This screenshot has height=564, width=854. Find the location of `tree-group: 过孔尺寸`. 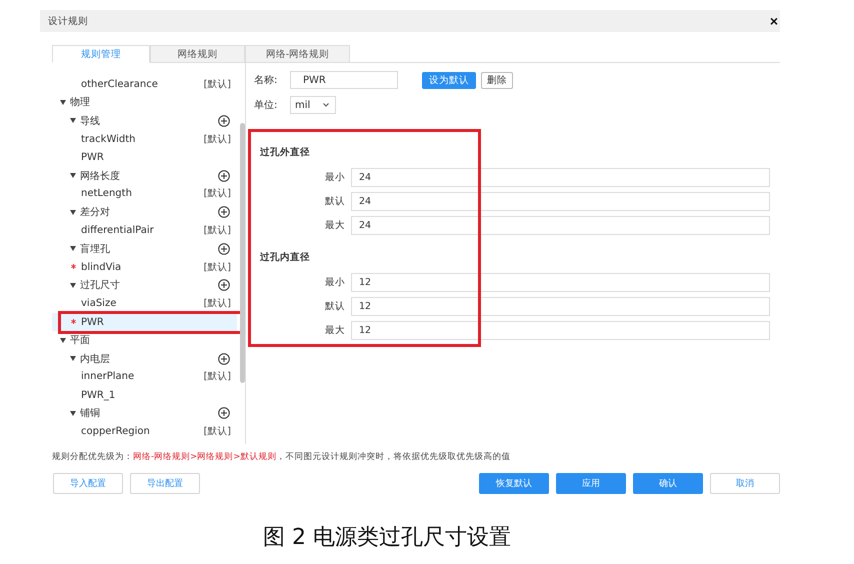

tree-group: 过孔尺寸 is located at coordinates (100, 285).